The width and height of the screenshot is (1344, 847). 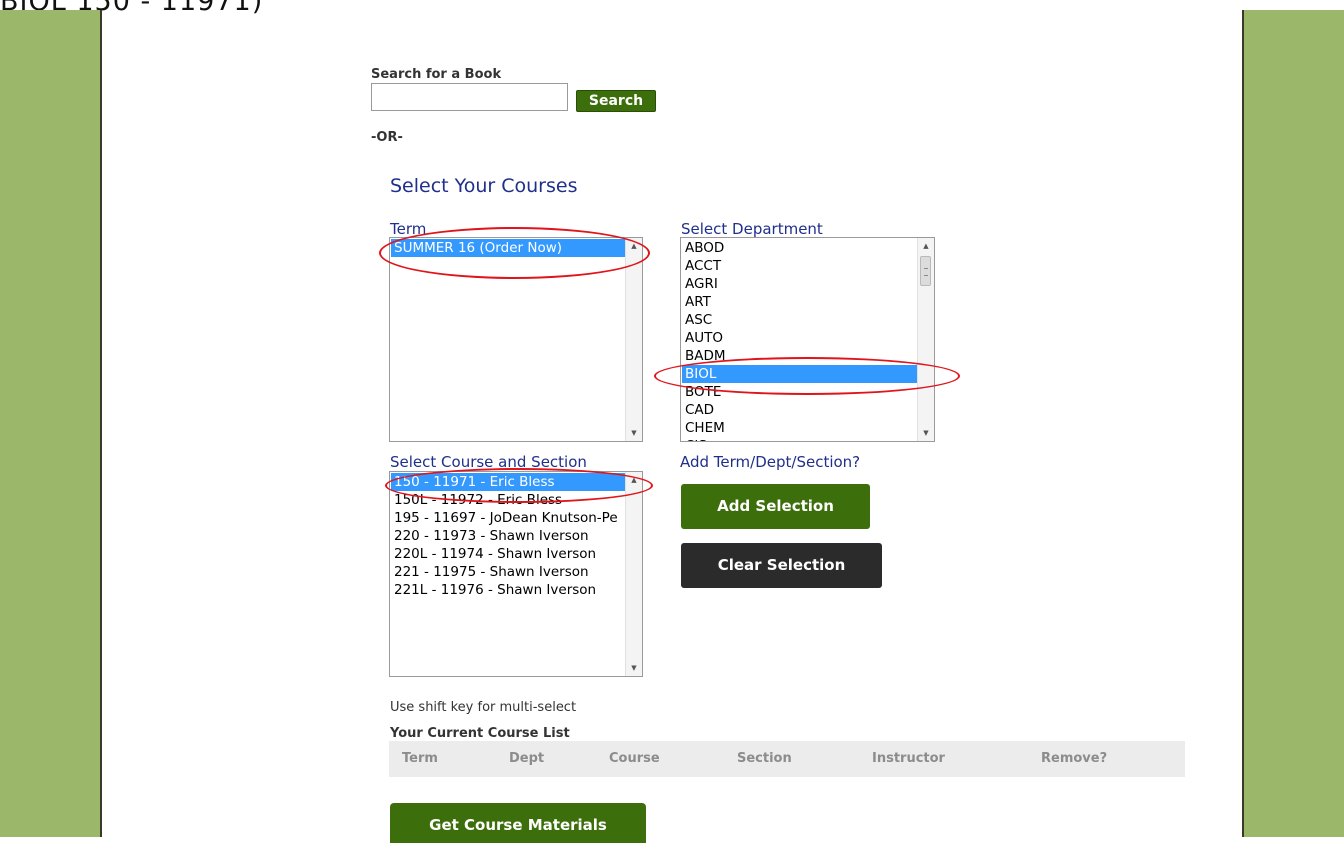 What do you see at coordinates (926, 246) in the screenshot?
I see `scroll-up-icon: ▲` at bounding box center [926, 246].